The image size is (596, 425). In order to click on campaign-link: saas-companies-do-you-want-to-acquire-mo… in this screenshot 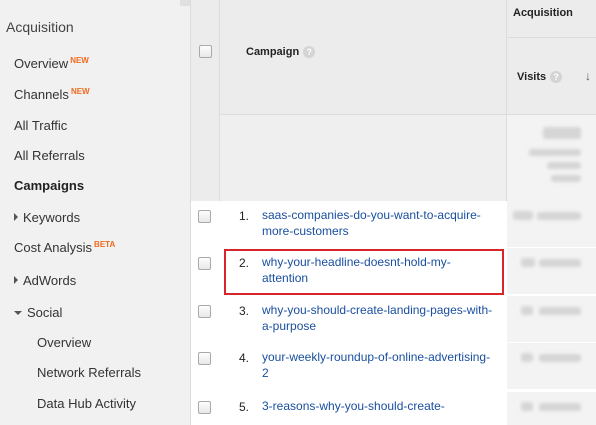, I will do `click(378, 223)`.